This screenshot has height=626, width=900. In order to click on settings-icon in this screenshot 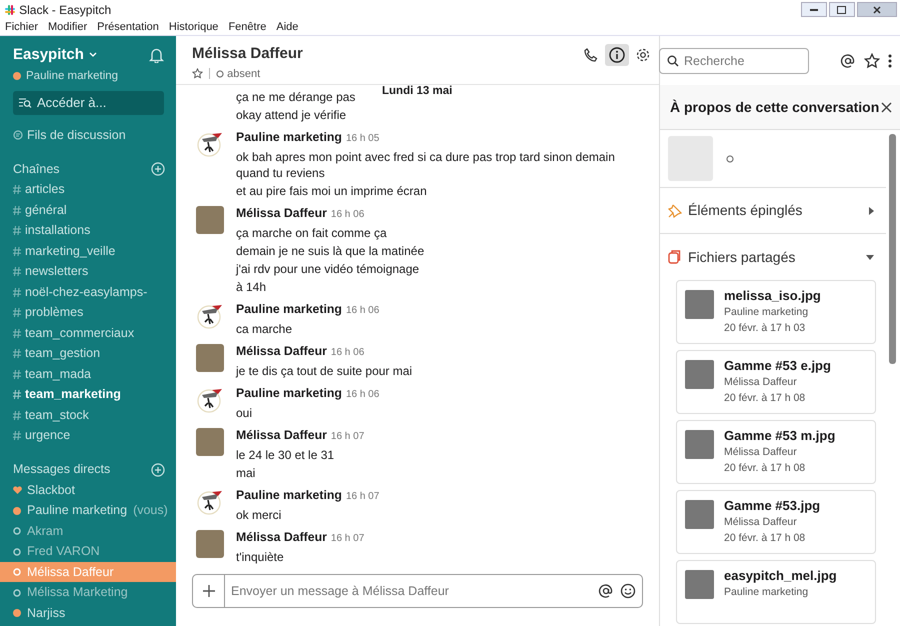, I will do `click(643, 55)`.